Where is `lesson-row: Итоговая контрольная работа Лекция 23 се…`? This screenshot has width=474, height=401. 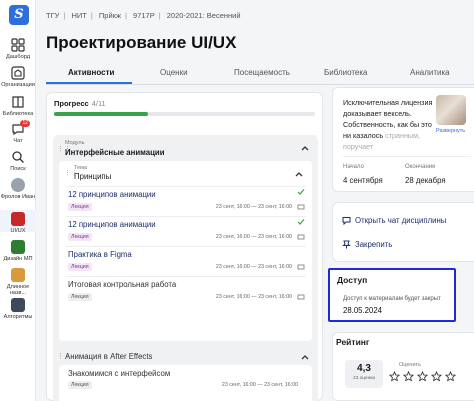
lesson-row: Итоговая контрольная работа Лекция 23 се… is located at coordinates (185, 291).